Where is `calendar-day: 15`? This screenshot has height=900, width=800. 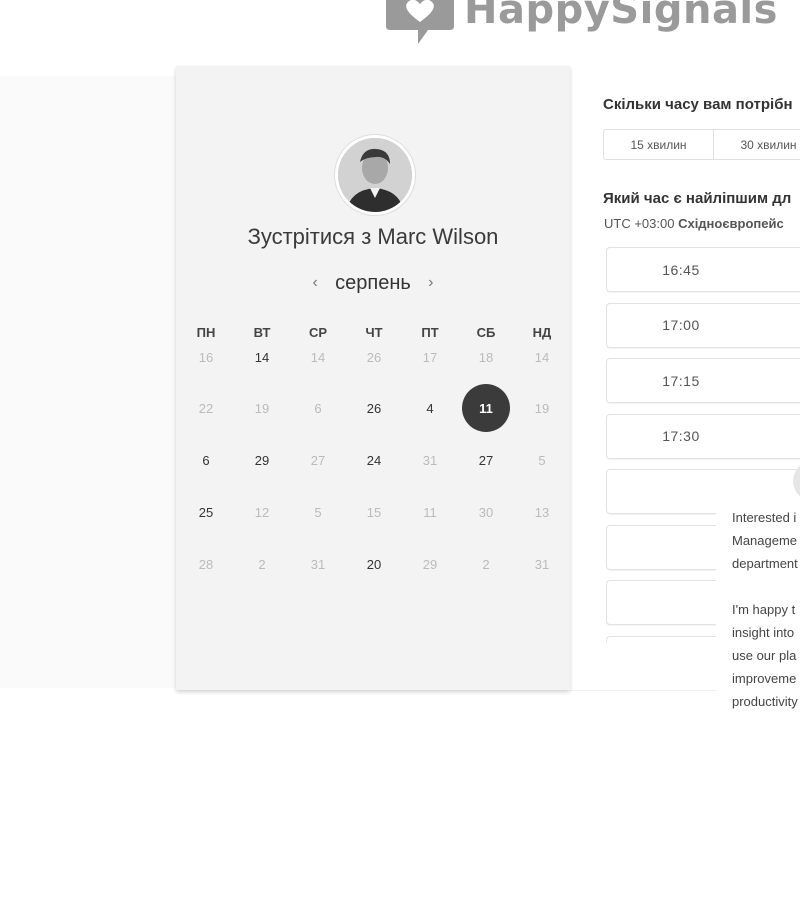 calendar-day: 15 is located at coordinates (374, 512).